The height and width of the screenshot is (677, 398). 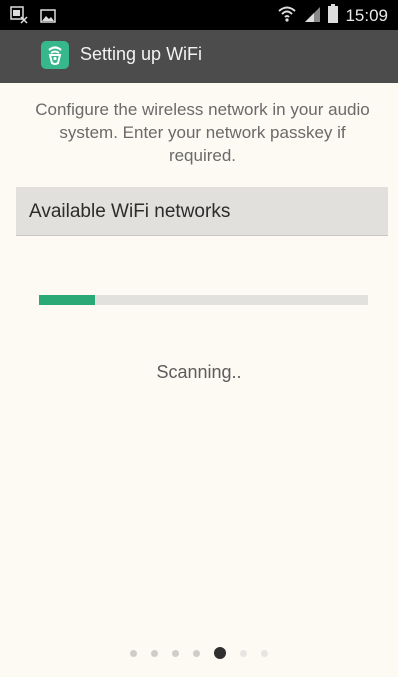 What do you see at coordinates (48, 17) in the screenshot?
I see `image-icon` at bounding box center [48, 17].